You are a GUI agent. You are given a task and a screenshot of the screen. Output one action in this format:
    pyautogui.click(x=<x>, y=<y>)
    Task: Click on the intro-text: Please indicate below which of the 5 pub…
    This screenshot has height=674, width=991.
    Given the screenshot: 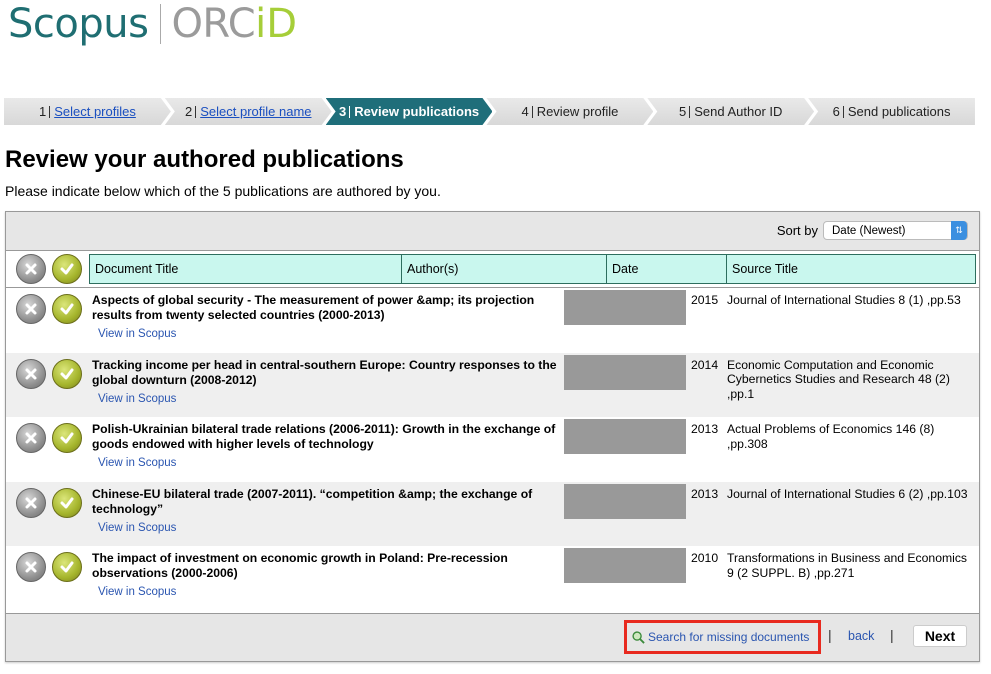 What is the action you would take?
    pyautogui.click(x=223, y=191)
    